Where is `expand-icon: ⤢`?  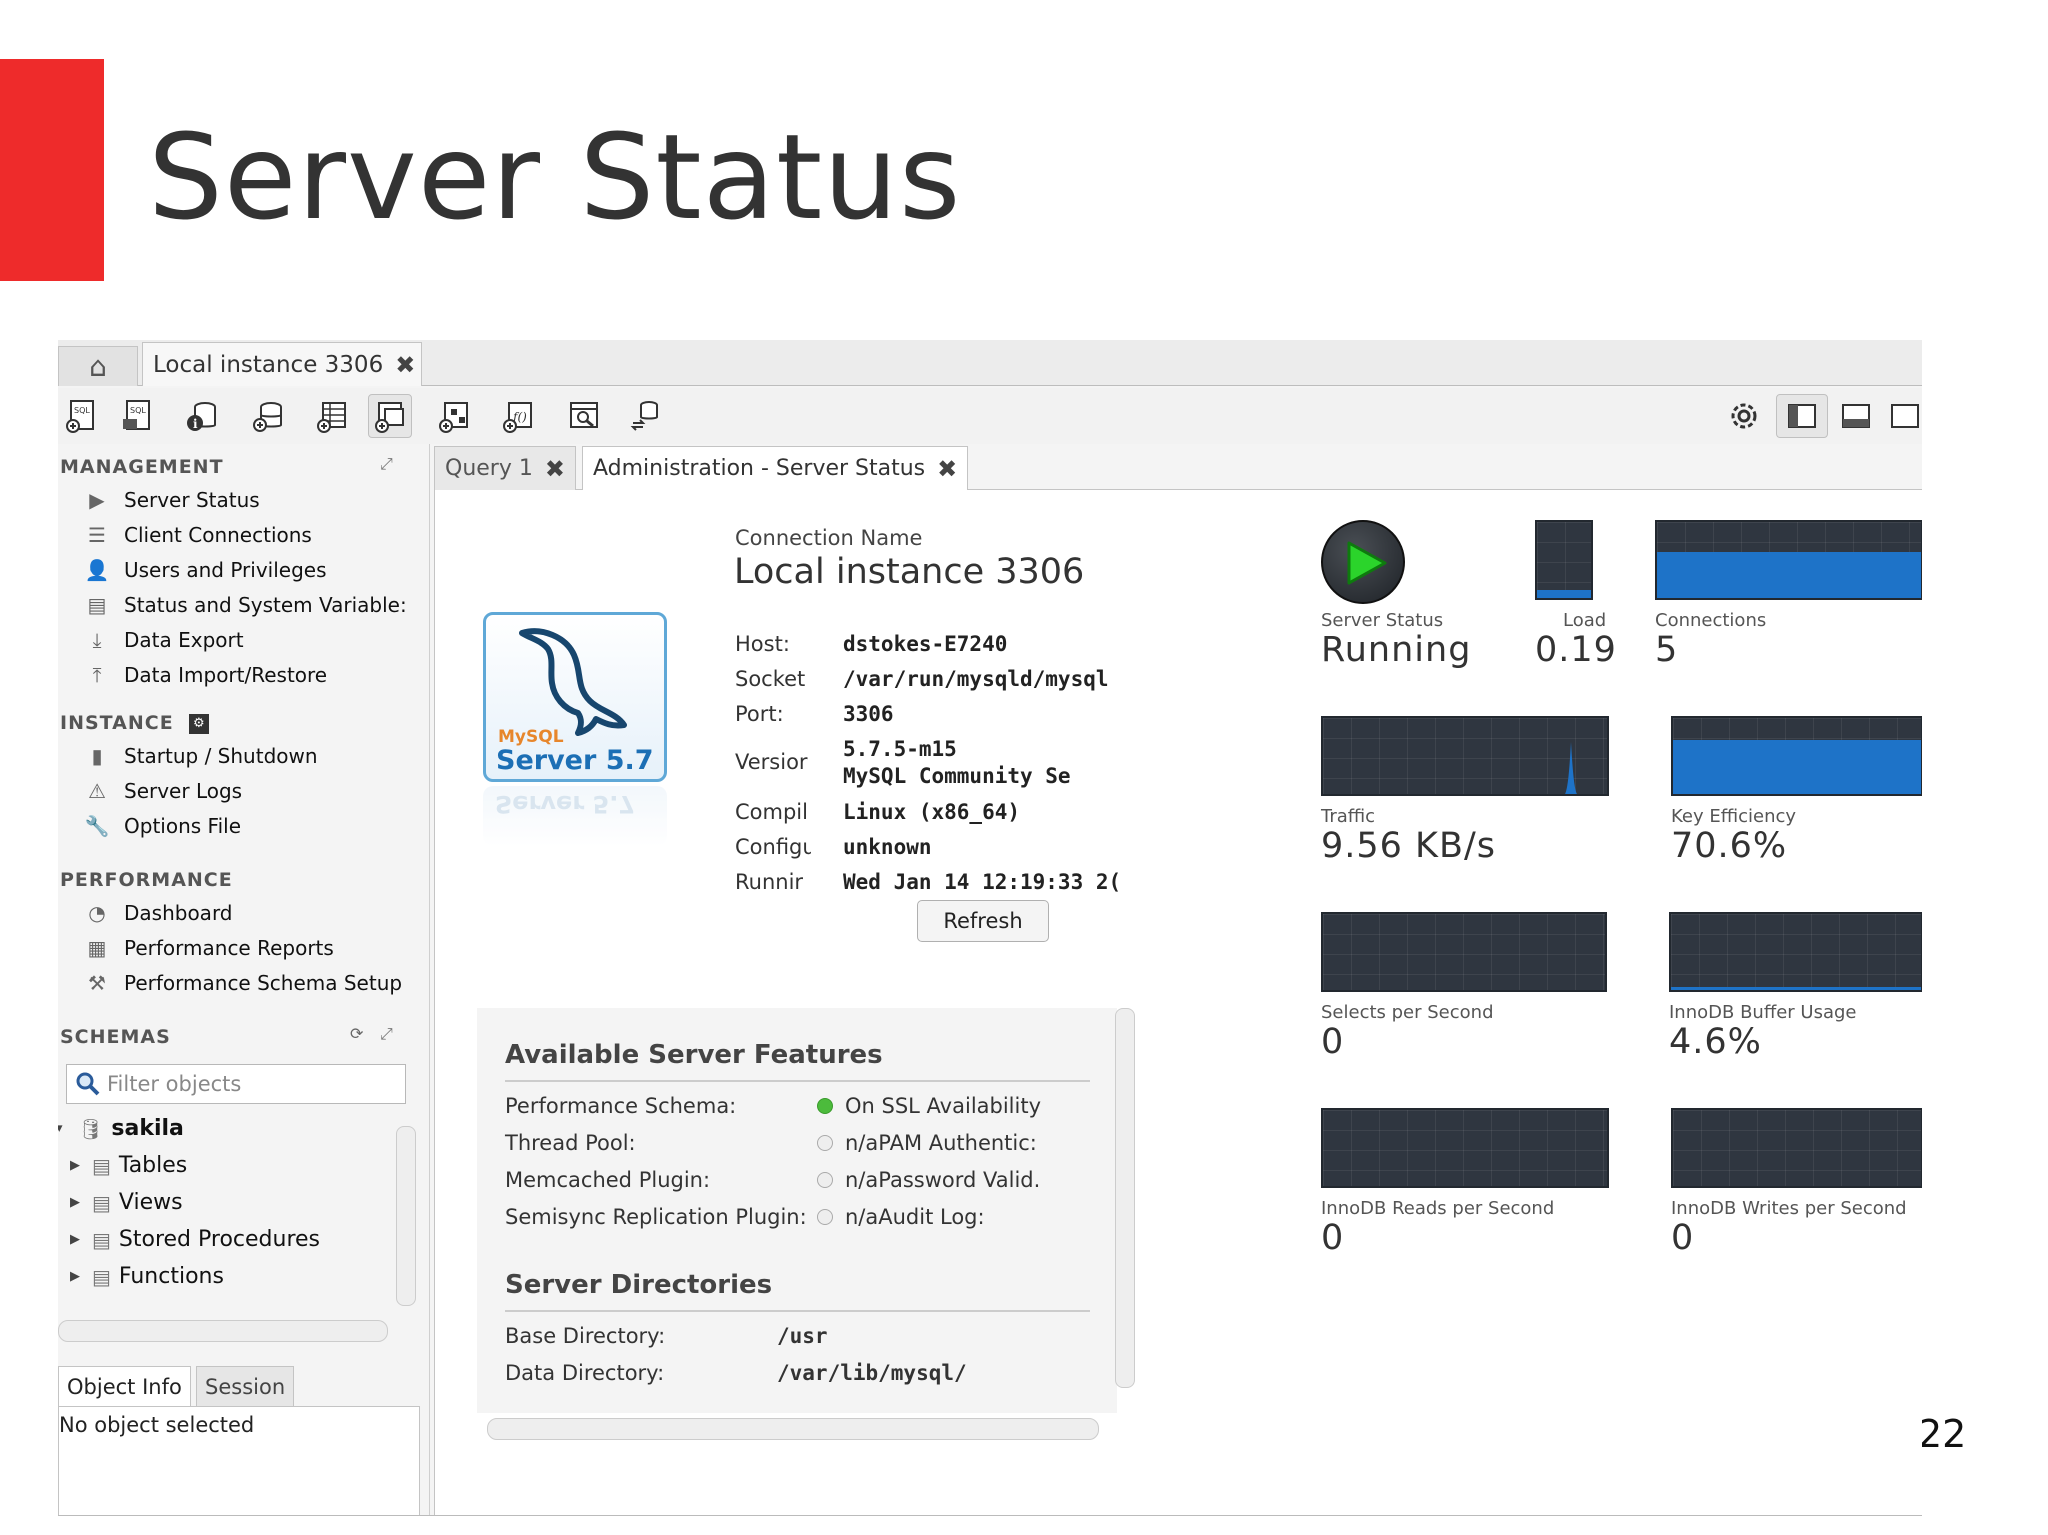
expand-icon: ⤢ is located at coordinates (386, 464).